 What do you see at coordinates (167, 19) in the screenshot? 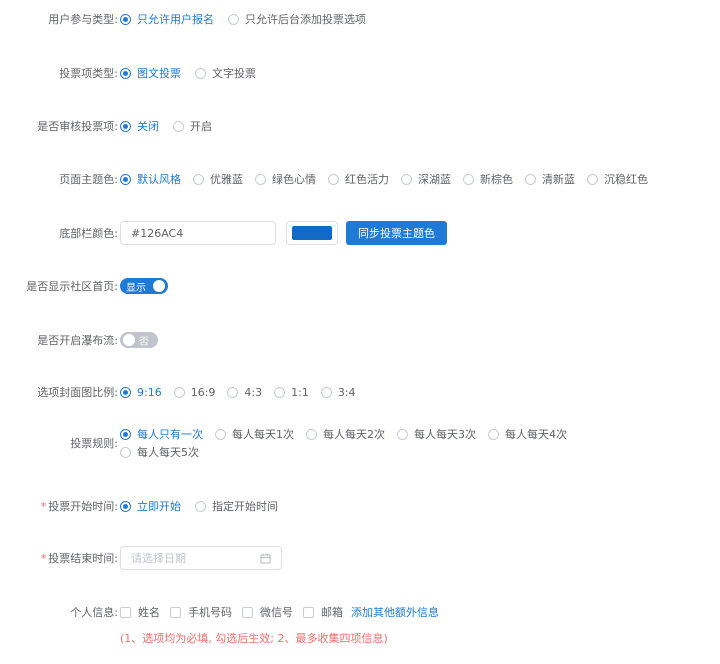
I see `user-type-option-signup: 只允许用户报名` at bounding box center [167, 19].